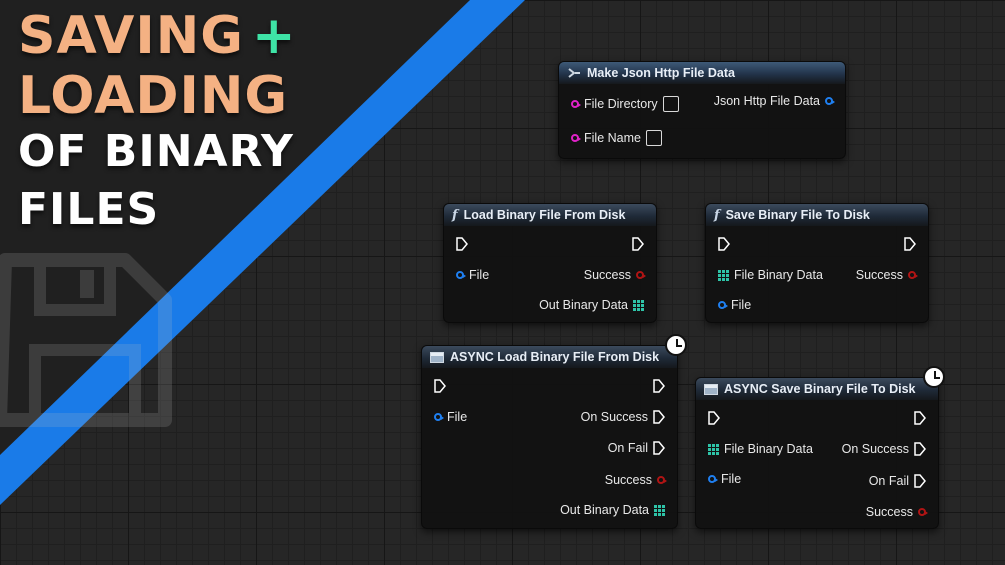 The height and width of the screenshot is (565, 1005). I want to click on node-title: Make Json Http File Data, so click(661, 73).